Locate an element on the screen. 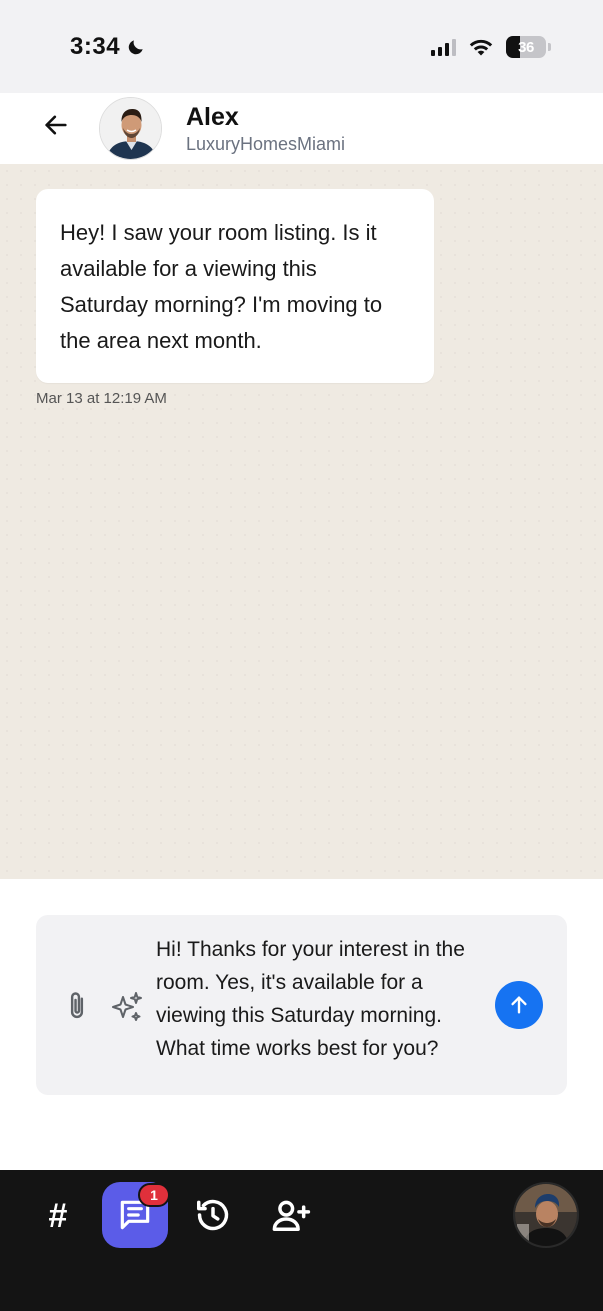  history-icon is located at coordinates (213, 1215).